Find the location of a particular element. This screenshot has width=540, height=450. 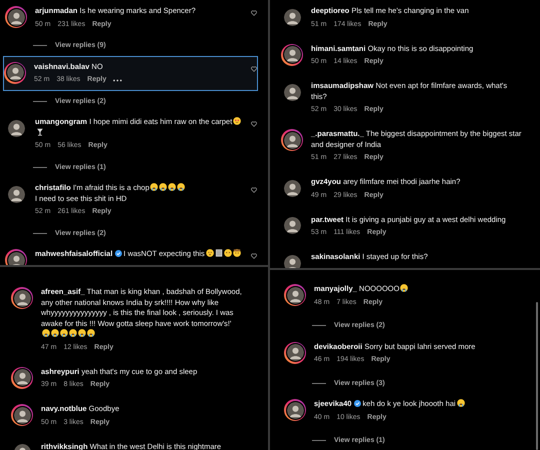

document-icon is located at coordinates (218, 253).